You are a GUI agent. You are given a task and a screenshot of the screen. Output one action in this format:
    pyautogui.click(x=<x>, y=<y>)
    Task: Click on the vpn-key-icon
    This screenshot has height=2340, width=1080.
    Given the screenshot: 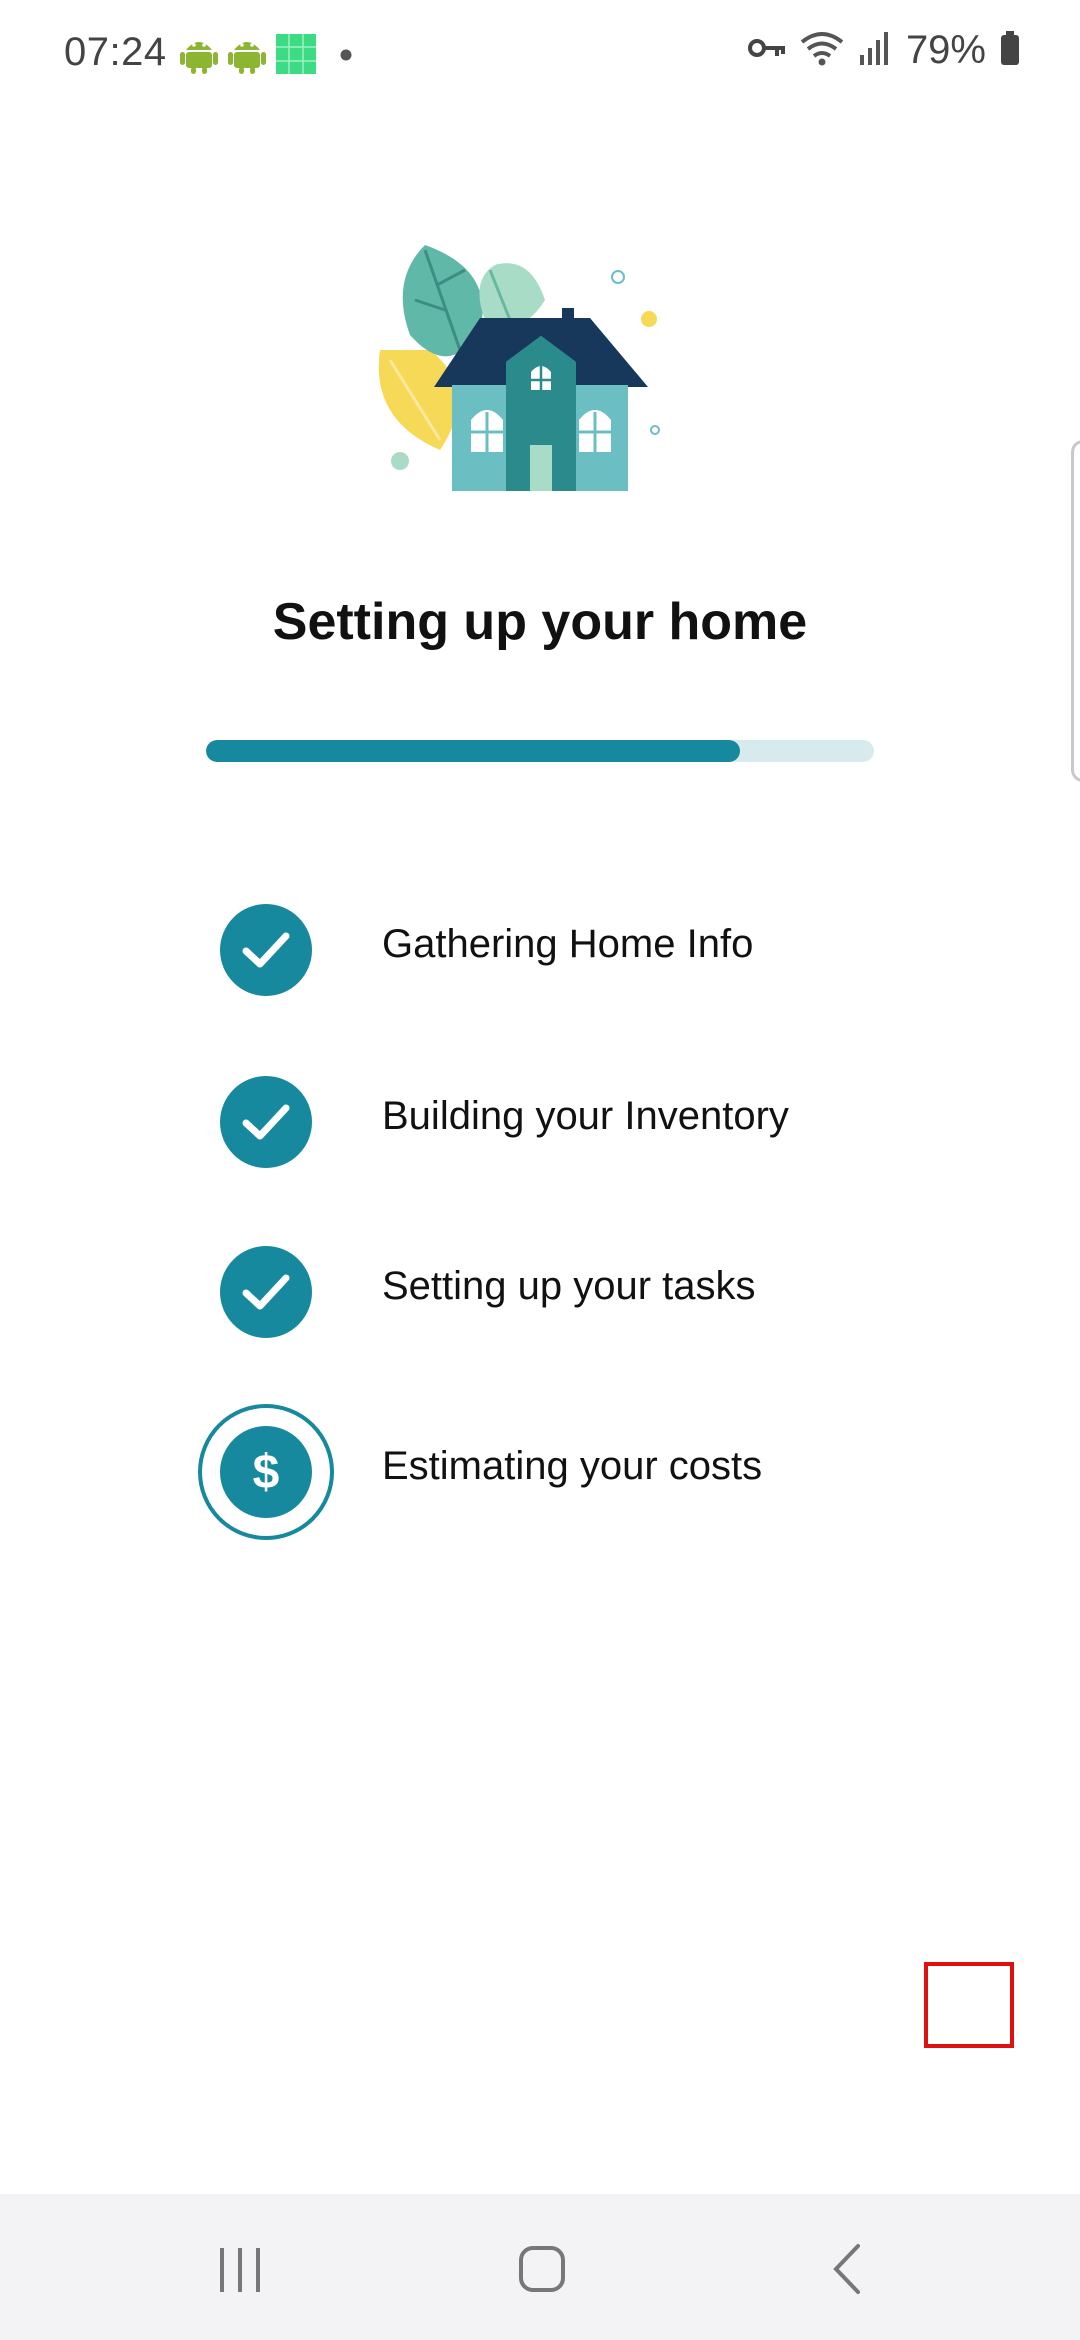 What is the action you would take?
    pyautogui.click(x=766, y=50)
    